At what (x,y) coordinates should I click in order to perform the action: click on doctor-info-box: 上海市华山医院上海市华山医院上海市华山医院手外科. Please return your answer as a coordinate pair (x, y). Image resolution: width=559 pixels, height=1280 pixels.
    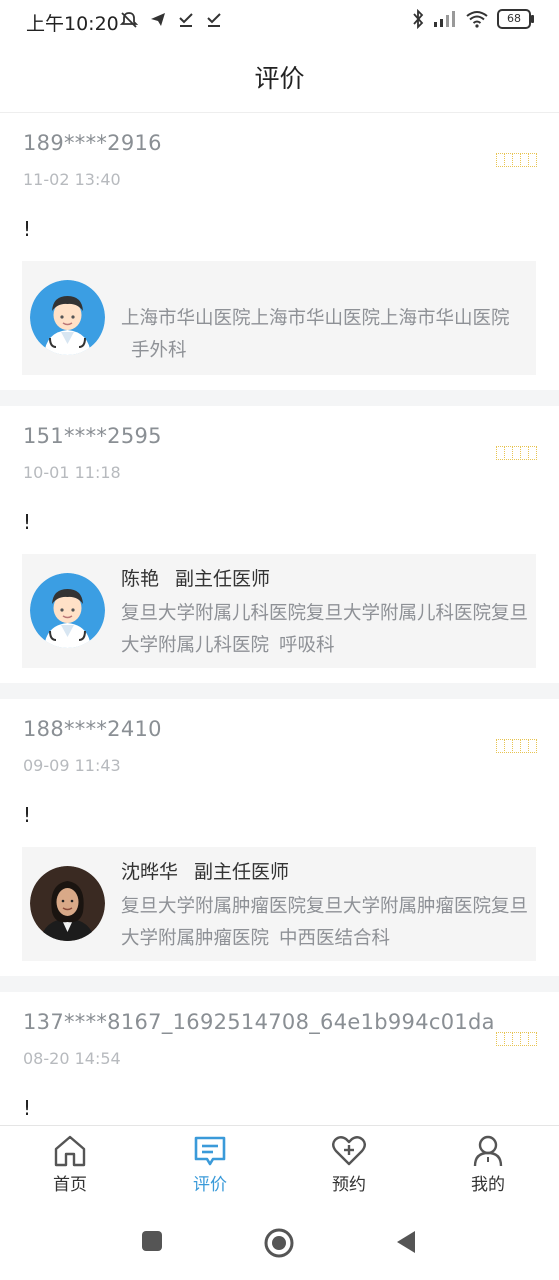
    Looking at the image, I should click on (279, 318).